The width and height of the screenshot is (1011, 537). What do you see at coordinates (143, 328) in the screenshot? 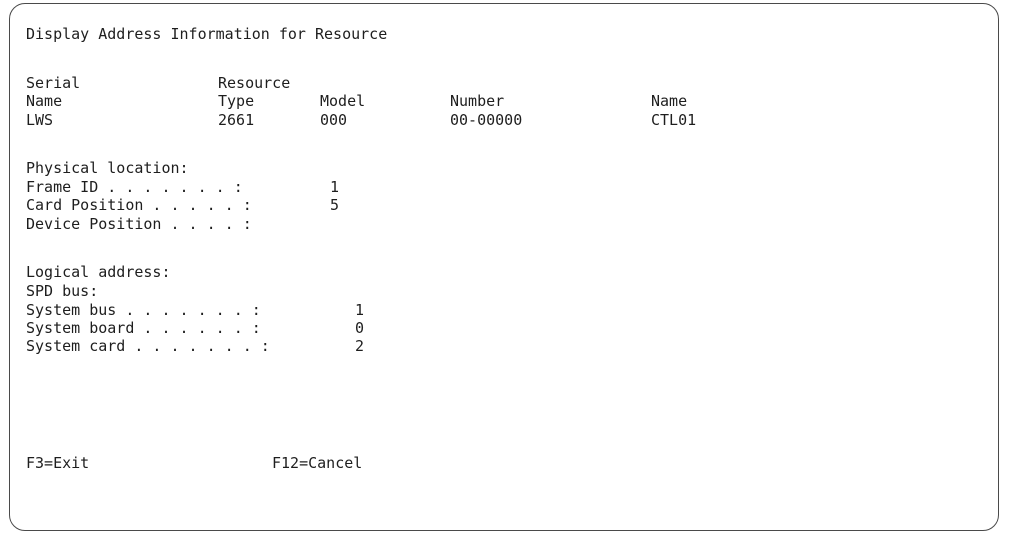
I see `system-board-label: System board . . . . . . :` at bounding box center [143, 328].